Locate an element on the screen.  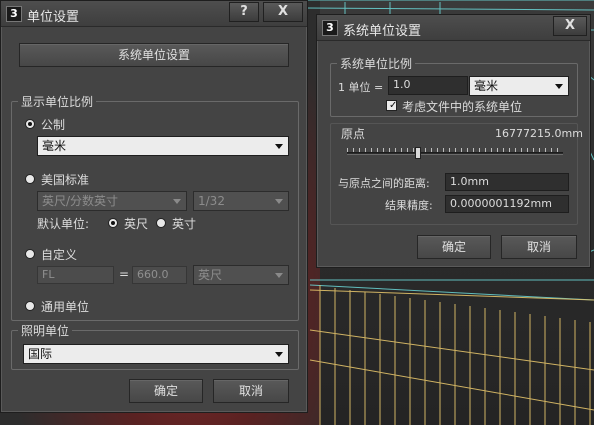
metric-units-select: 毫米 is located at coordinates (163, 146).